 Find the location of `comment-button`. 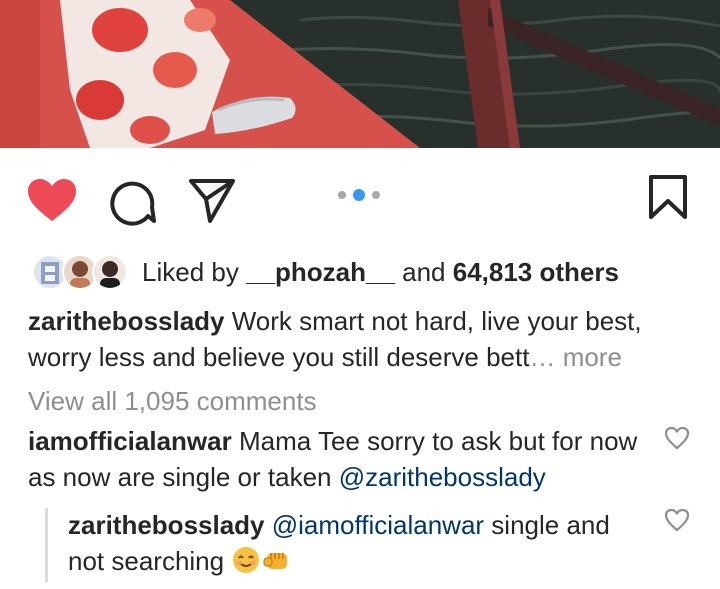

comment-button is located at coordinates (133, 202).